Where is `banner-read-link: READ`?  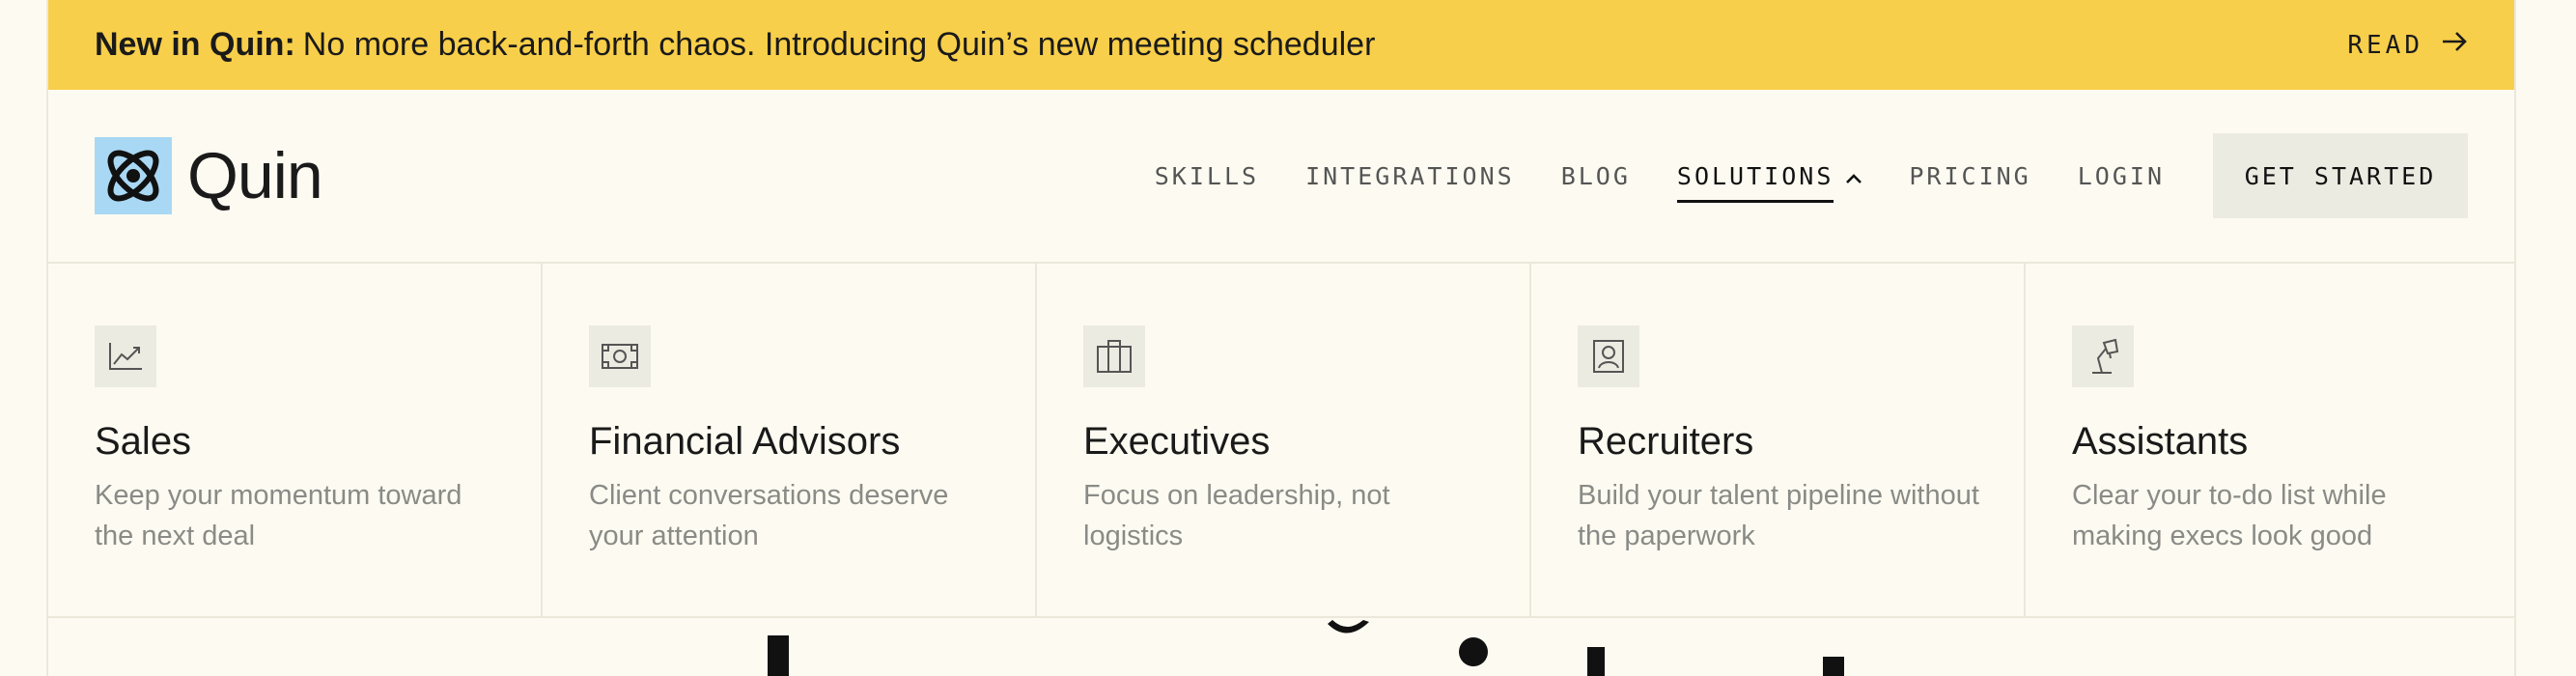
banner-read-link: READ is located at coordinates (2408, 45).